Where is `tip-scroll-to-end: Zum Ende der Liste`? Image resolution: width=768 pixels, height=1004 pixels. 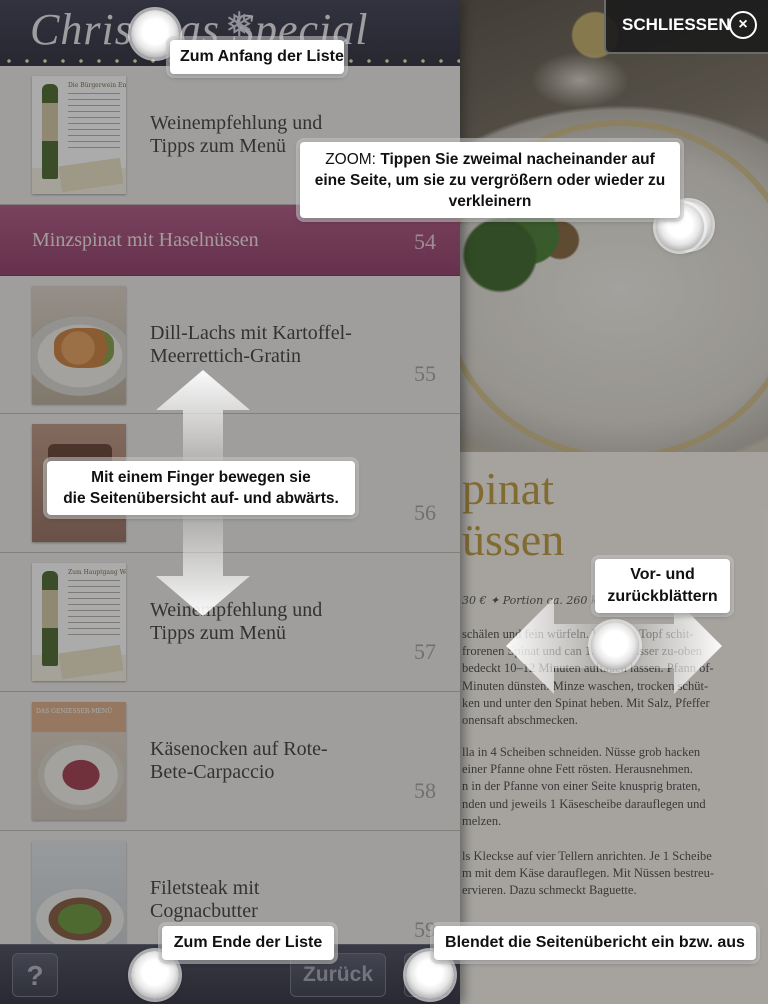
tip-scroll-to-end: Zum Ende der Liste is located at coordinates (248, 943).